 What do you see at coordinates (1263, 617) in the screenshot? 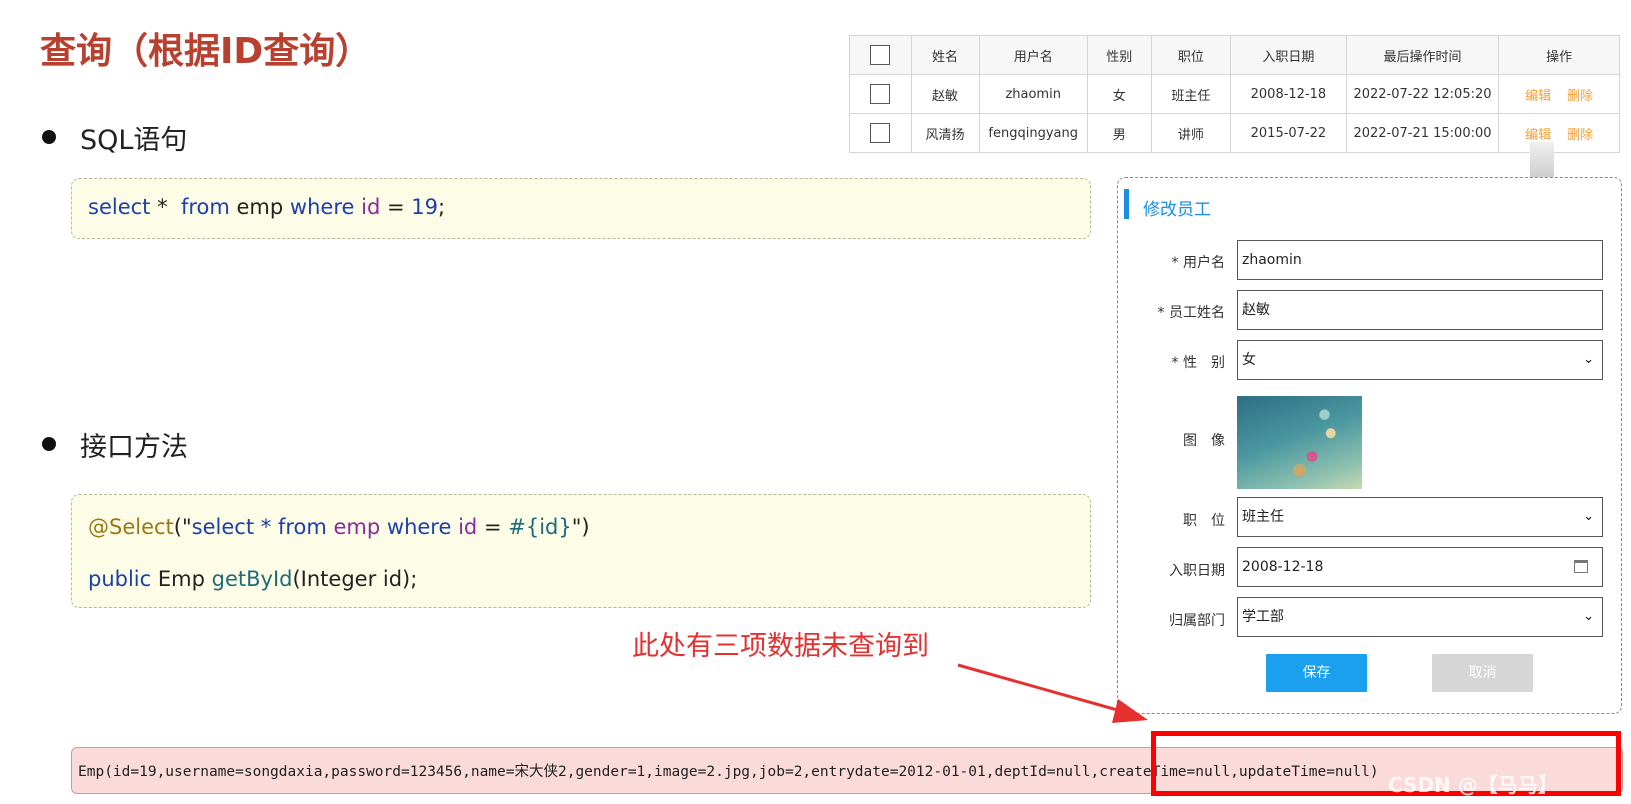
I see `dept-select-value: 学工部` at bounding box center [1263, 617].